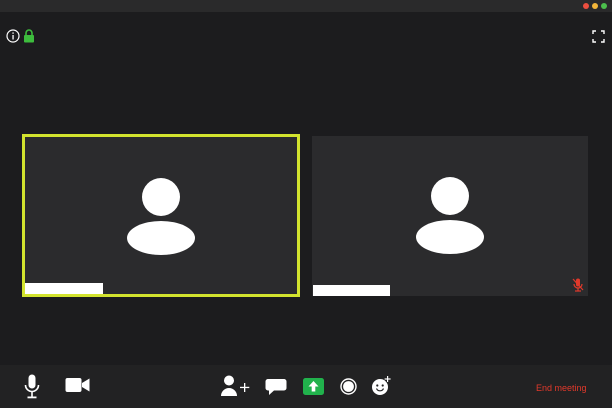  I want to click on window-minimize-button, so click(595, 6).